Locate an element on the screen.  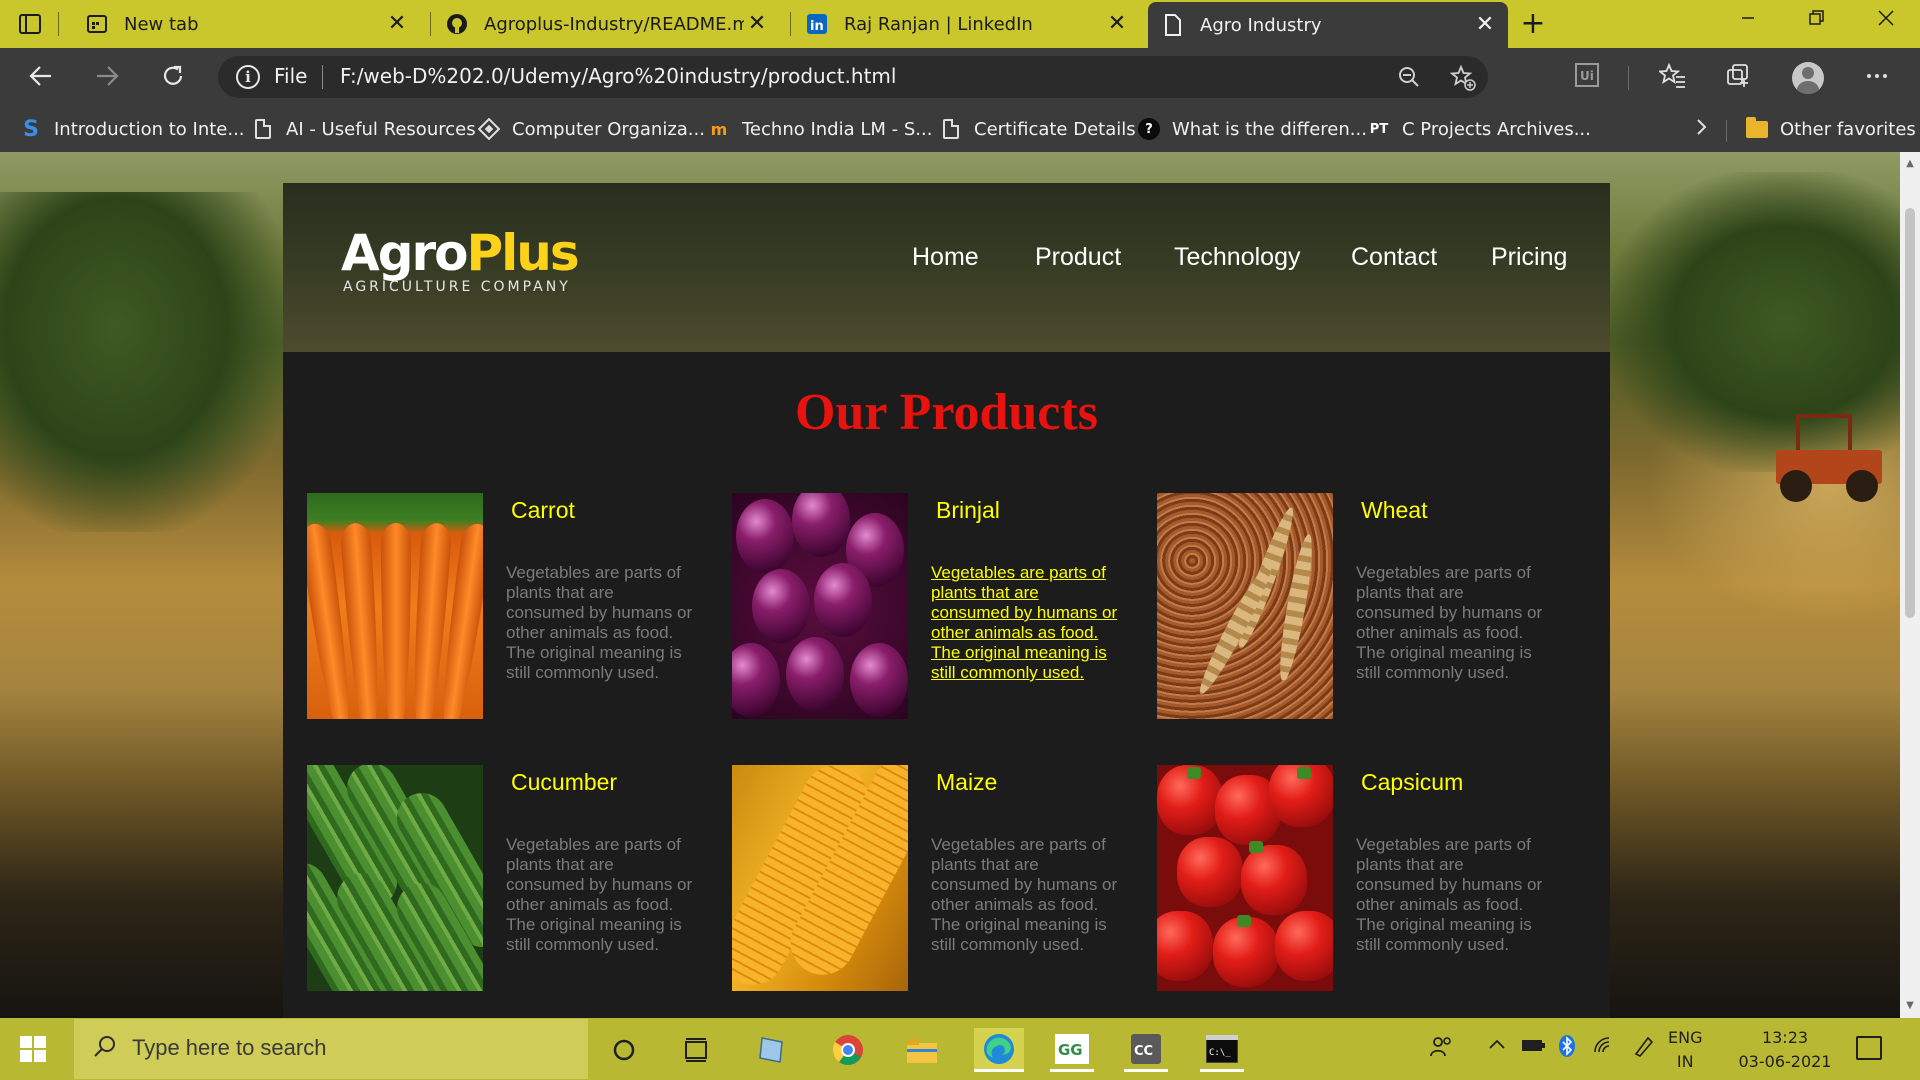
url-divider is located at coordinates (322, 77).